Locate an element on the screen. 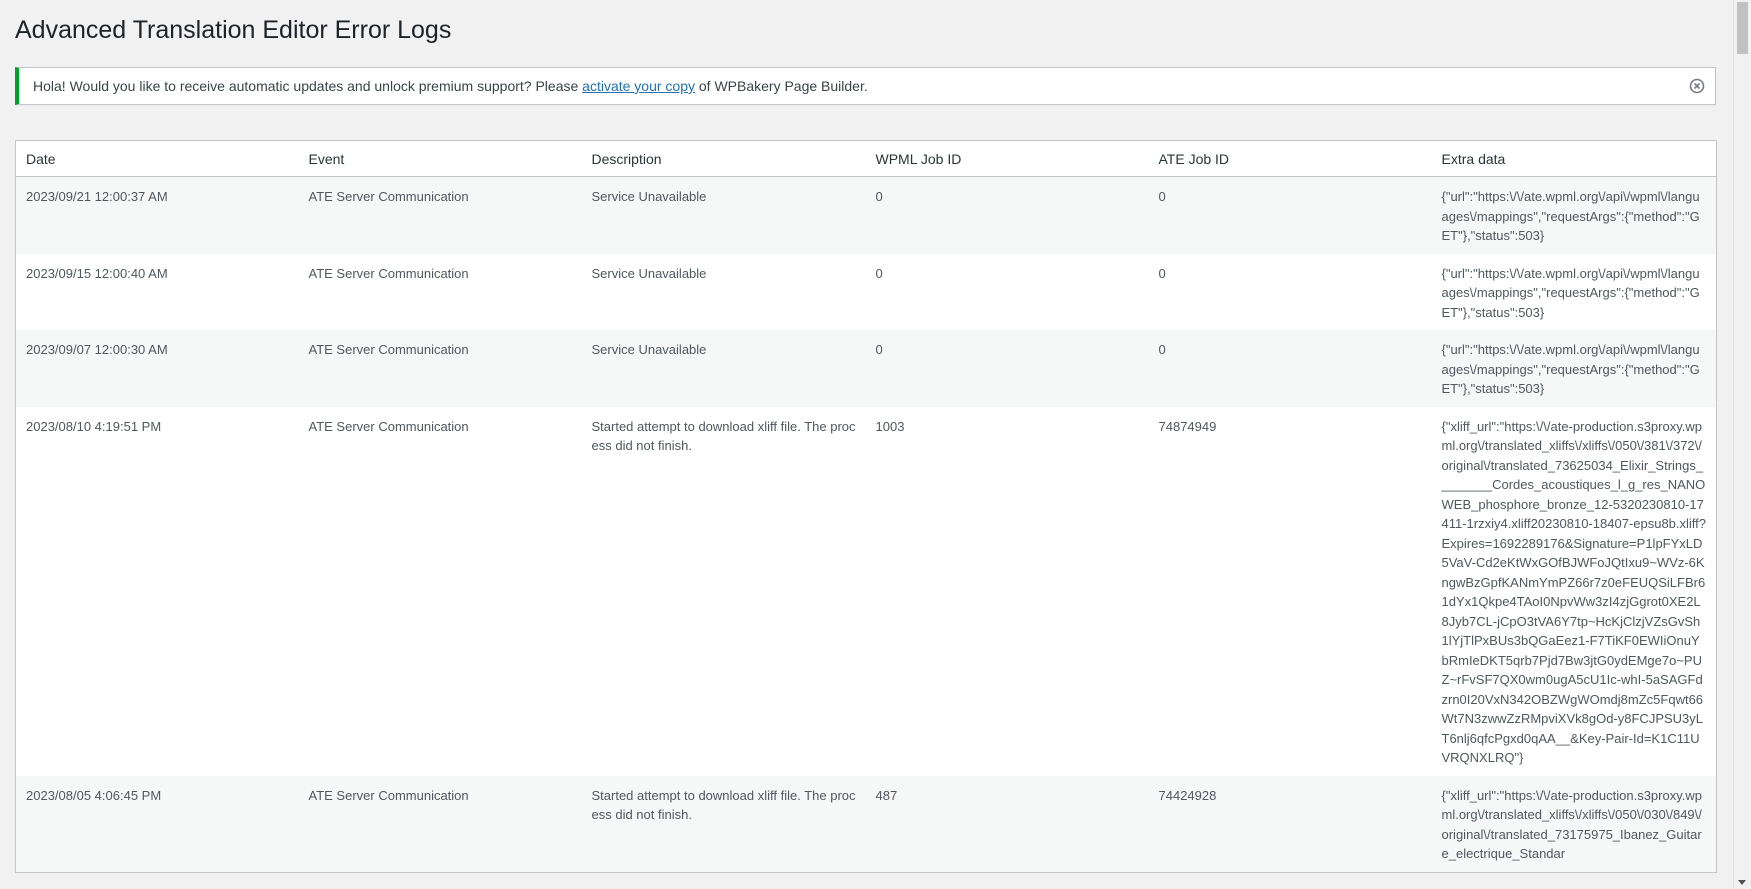  dismiss-notice-button is located at coordinates (1697, 86).